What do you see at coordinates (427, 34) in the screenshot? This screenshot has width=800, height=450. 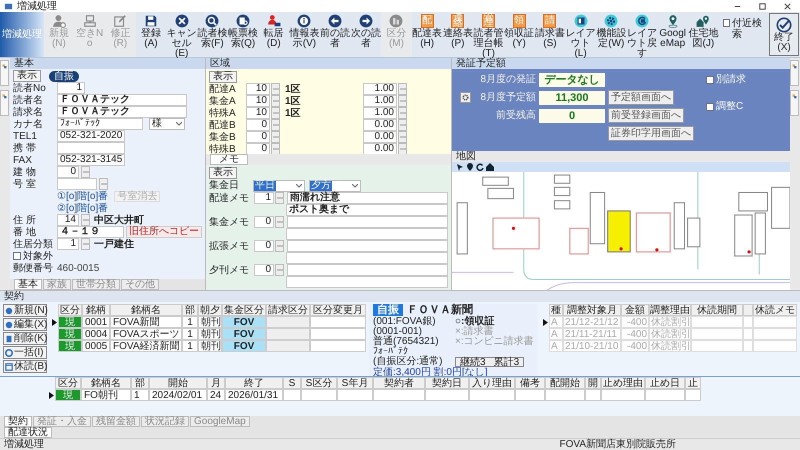 I see `toolbar-button: 配 配達表(H)` at bounding box center [427, 34].